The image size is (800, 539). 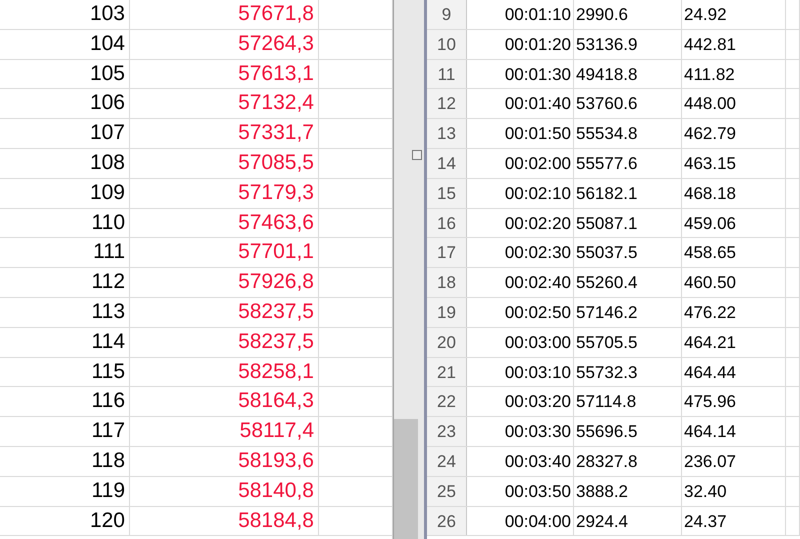 I want to click on table-cell: 00:03:50, so click(x=520, y=491).